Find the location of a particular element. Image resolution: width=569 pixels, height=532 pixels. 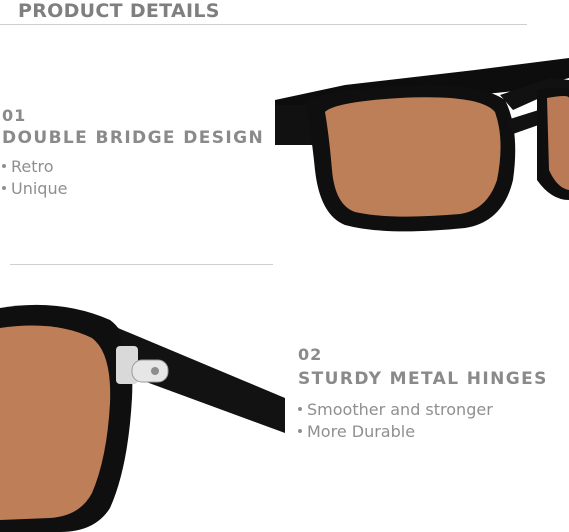

section-divider is located at coordinates (141, 264).